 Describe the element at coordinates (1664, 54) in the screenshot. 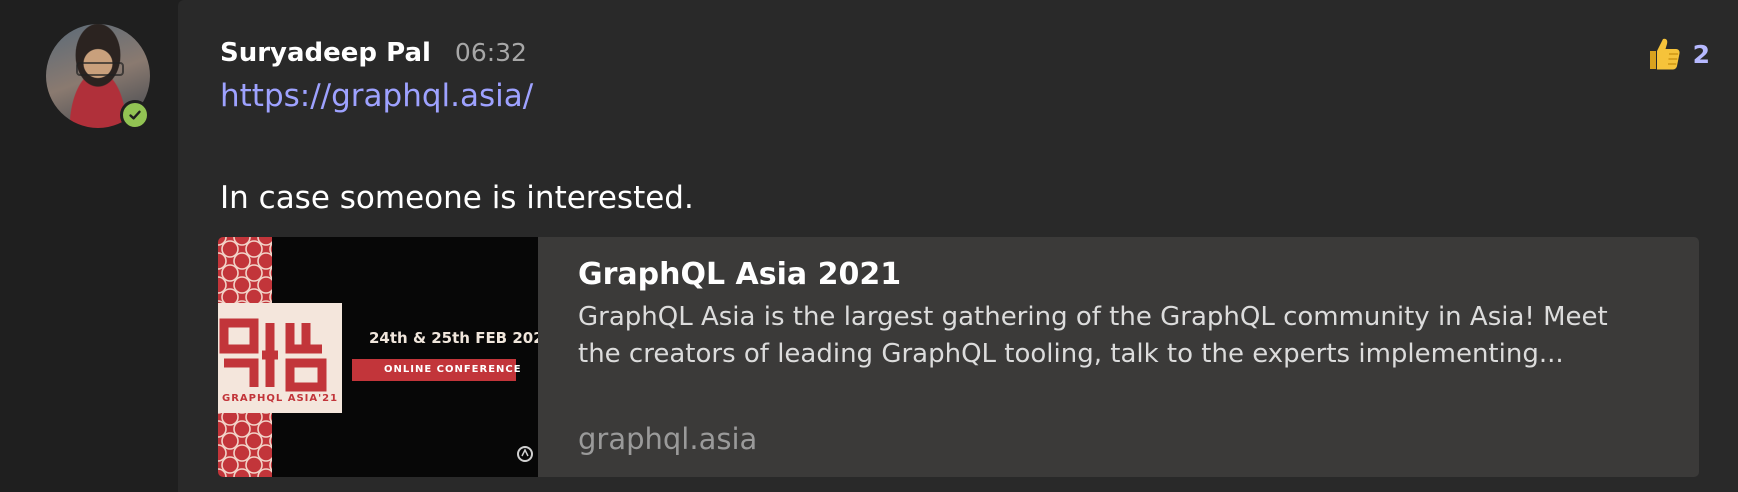

I see `thumbs-up-icon` at that location.